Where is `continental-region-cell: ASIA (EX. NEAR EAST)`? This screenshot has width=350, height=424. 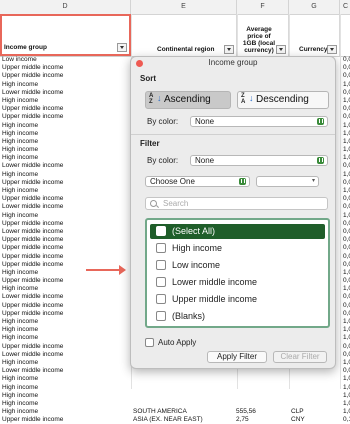
continental-region-cell: ASIA (EX. NEAR EAST) is located at coordinates (168, 420).